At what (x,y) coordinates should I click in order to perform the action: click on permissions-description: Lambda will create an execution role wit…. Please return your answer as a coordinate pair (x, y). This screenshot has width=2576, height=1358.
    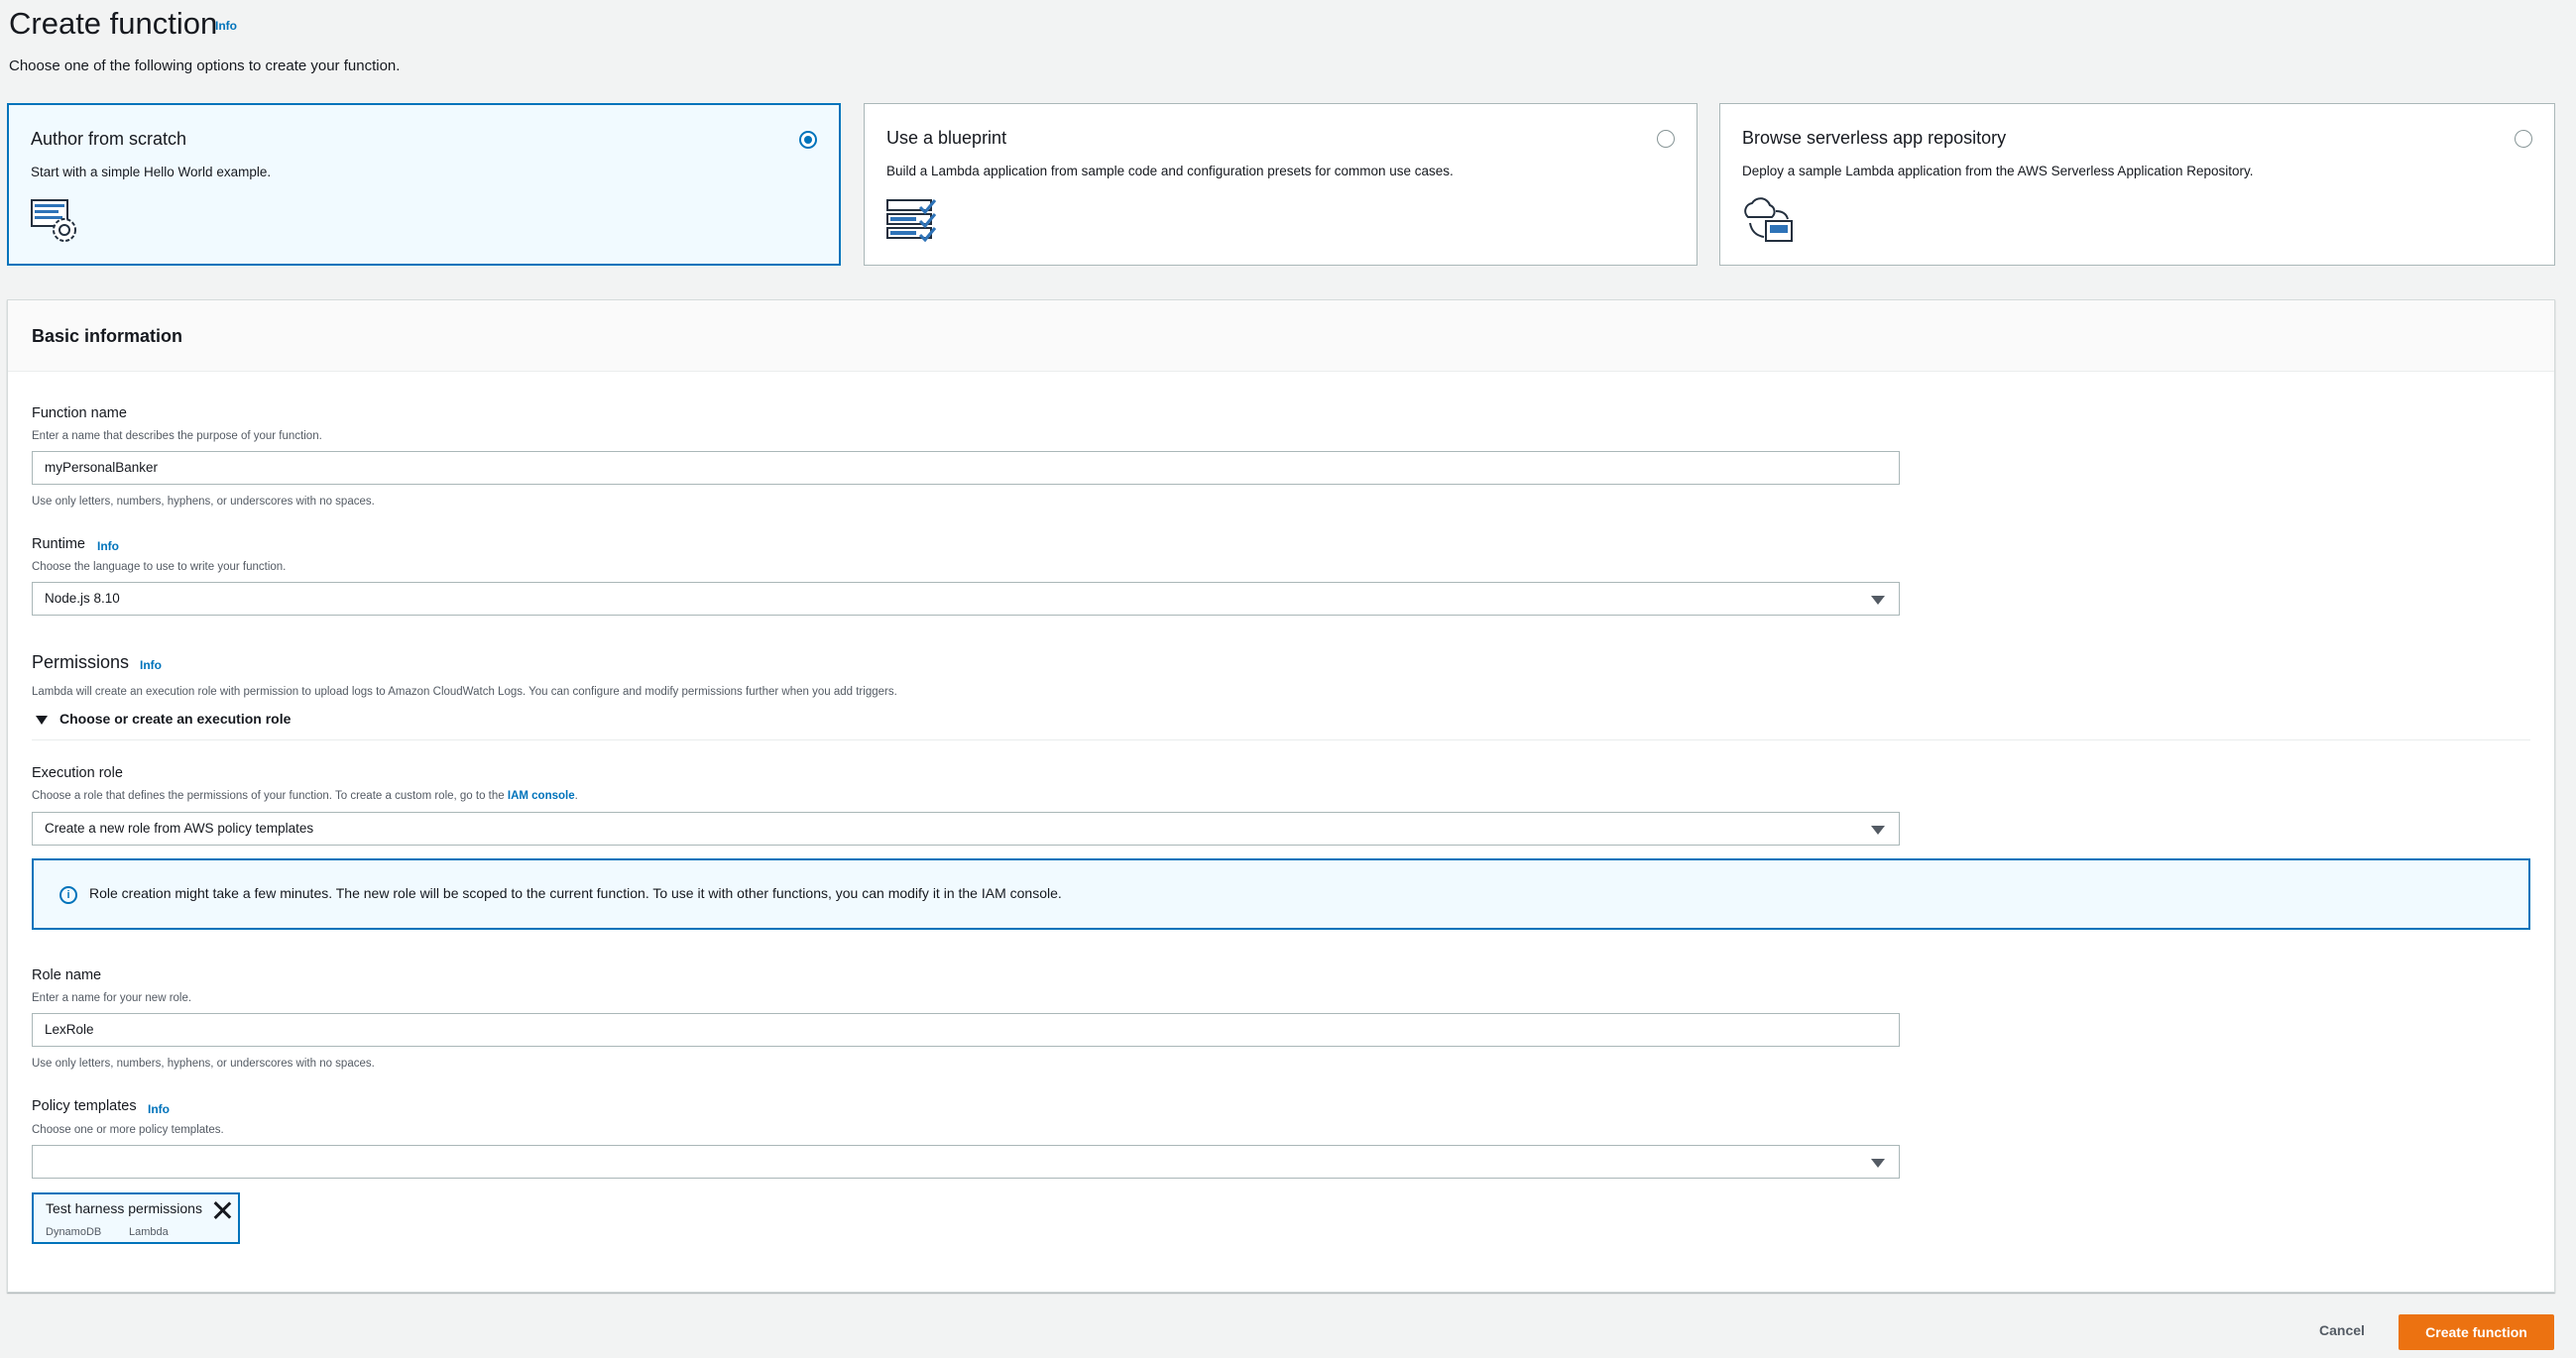
    Looking at the image, I should click on (464, 692).